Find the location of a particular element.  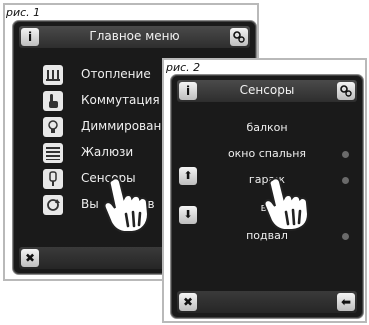

scroll-down-button: ⬇ is located at coordinates (188, 215).